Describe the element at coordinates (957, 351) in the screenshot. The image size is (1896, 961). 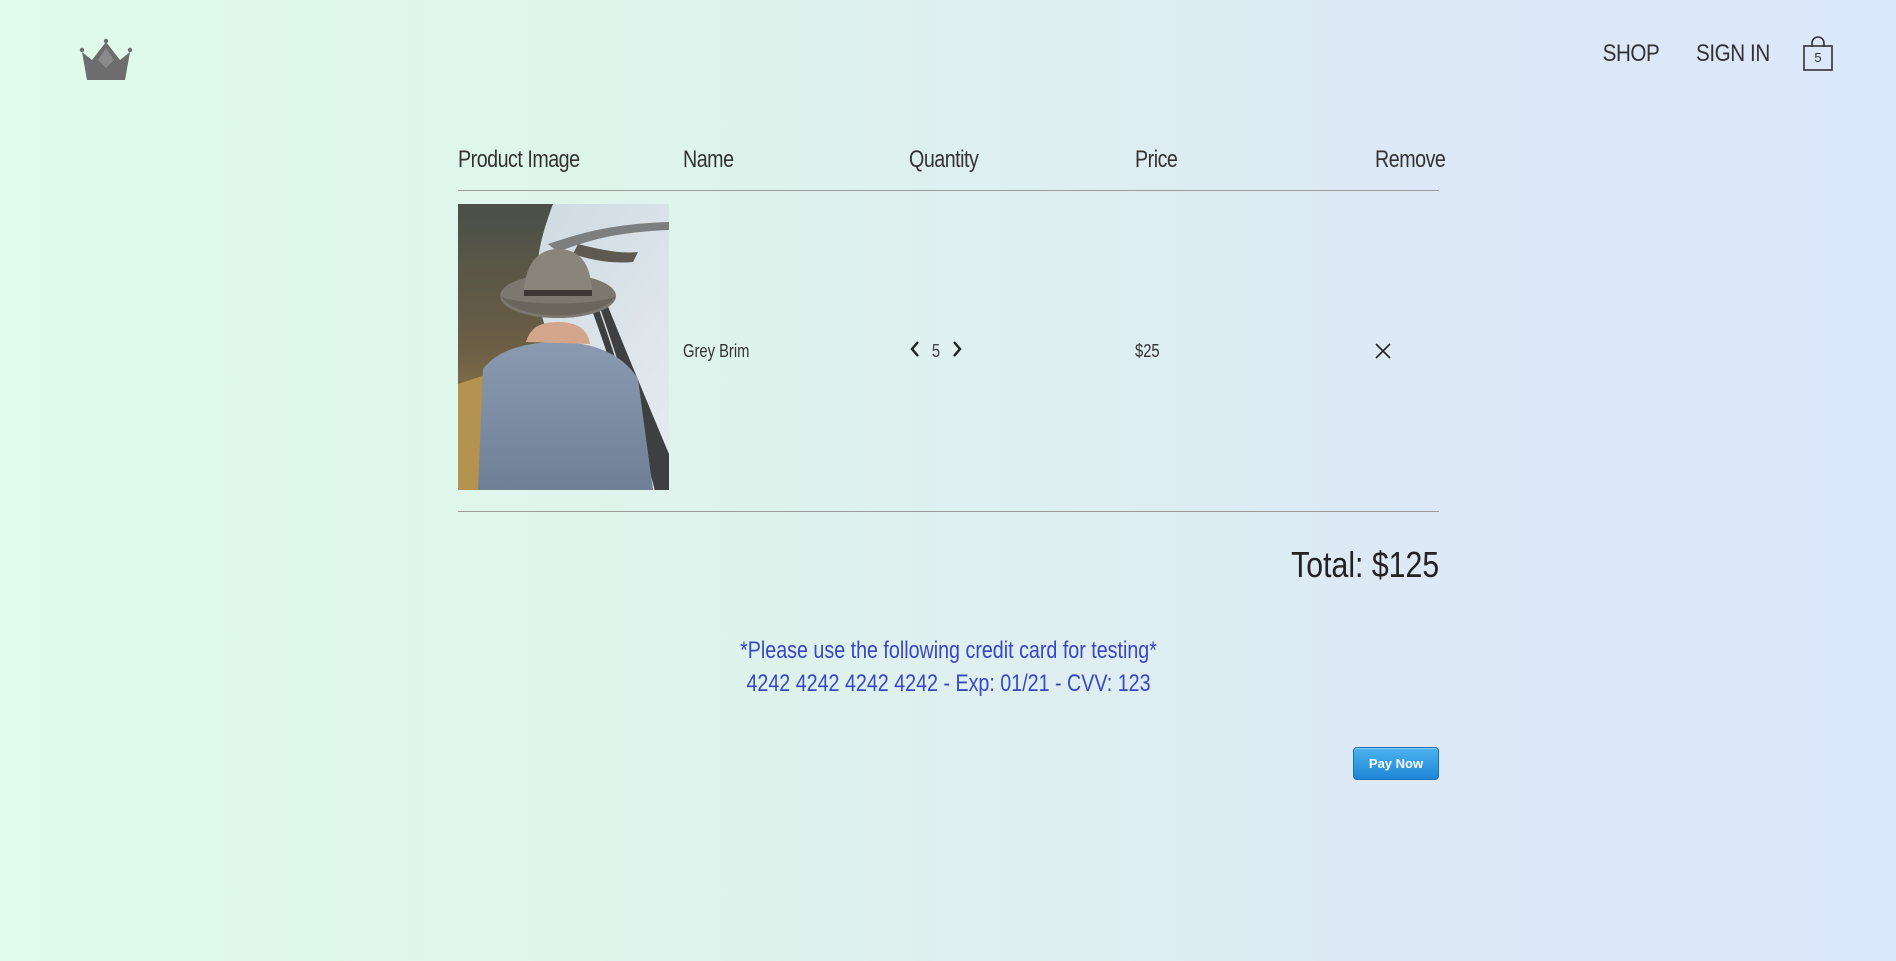
I see `chevron-right-icon` at that location.